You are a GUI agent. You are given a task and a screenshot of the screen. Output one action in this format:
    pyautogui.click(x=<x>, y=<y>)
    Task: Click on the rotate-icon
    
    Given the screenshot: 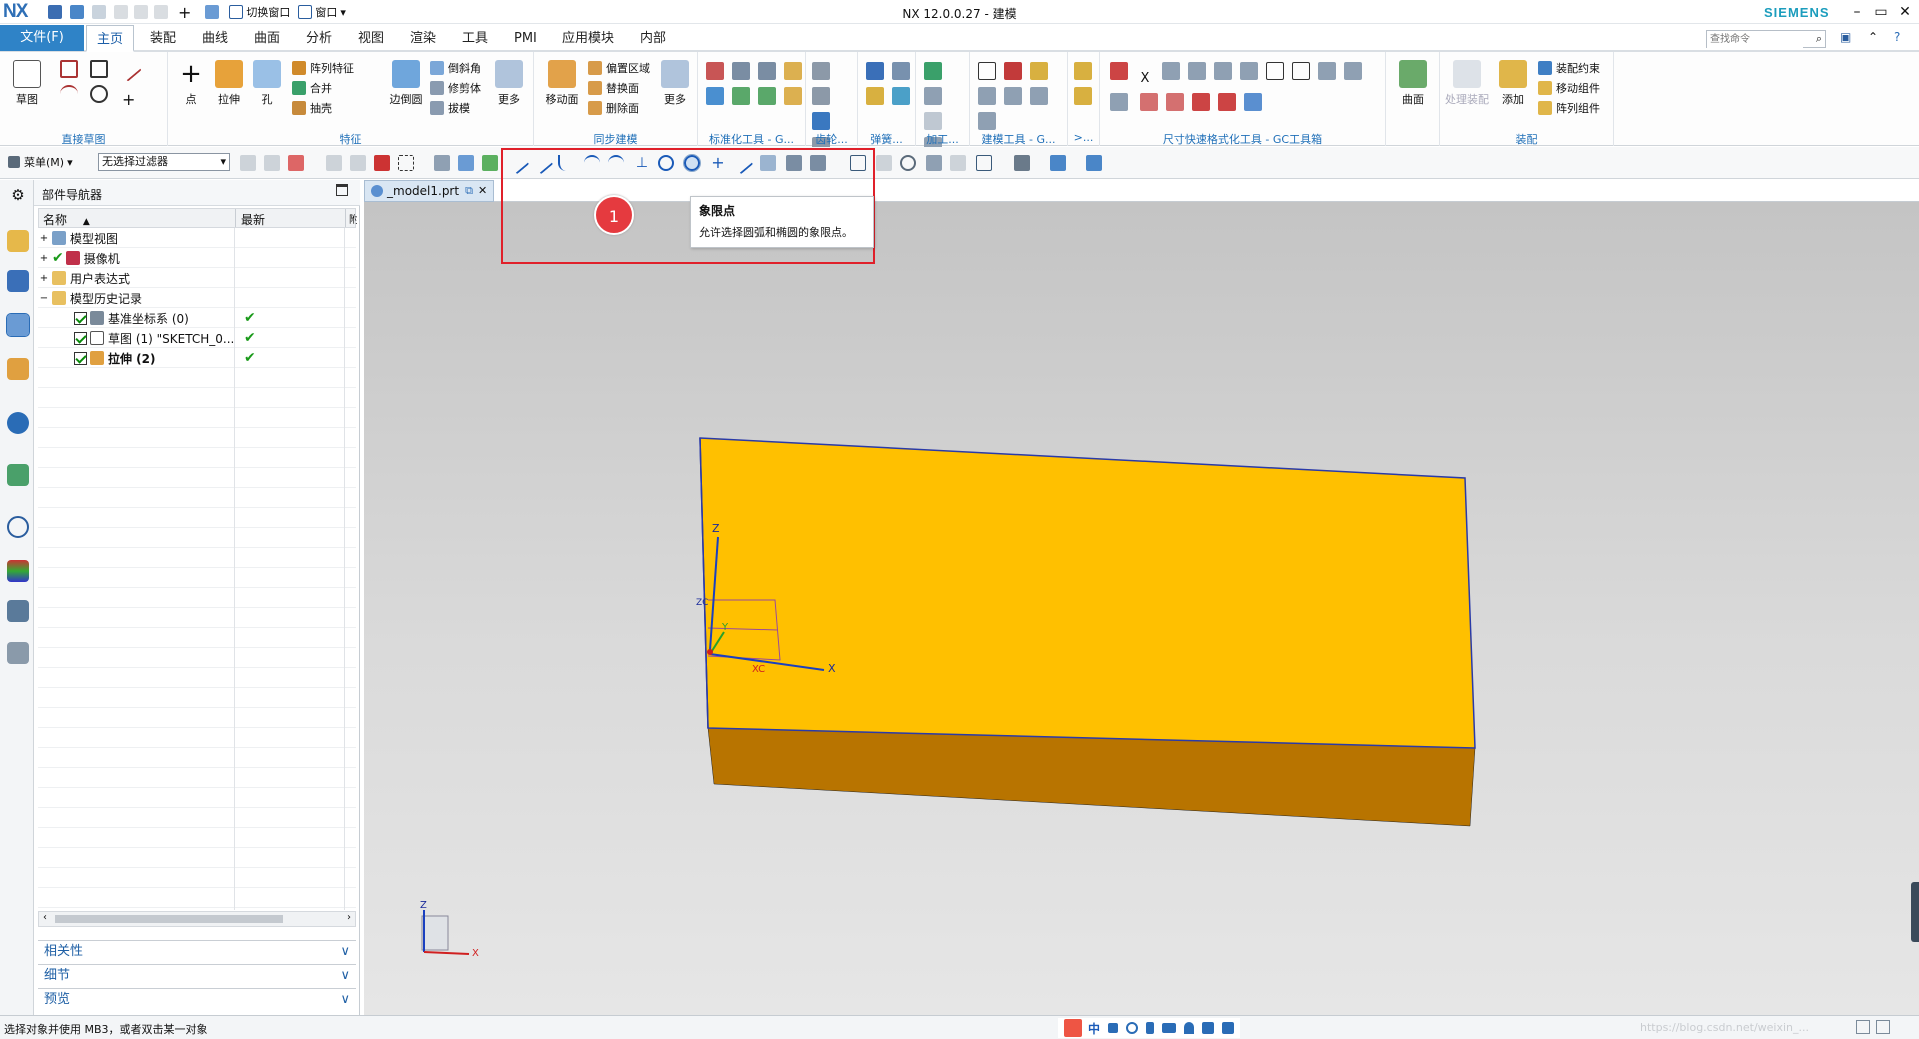 What is the action you would take?
    pyautogui.click(x=908, y=163)
    